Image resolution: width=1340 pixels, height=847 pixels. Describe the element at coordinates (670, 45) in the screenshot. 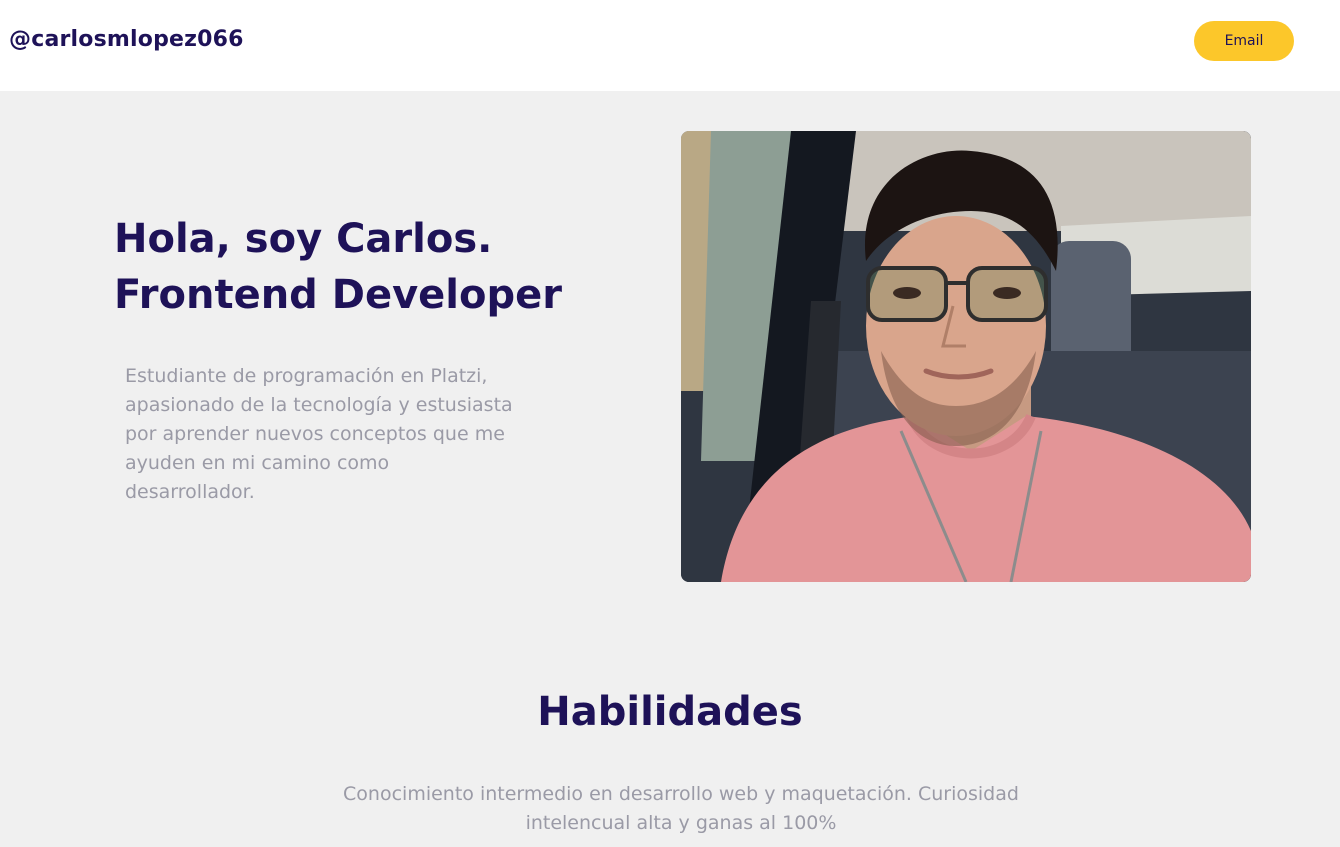

I see `site-header: @carlosmlopez066 Email` at that location.